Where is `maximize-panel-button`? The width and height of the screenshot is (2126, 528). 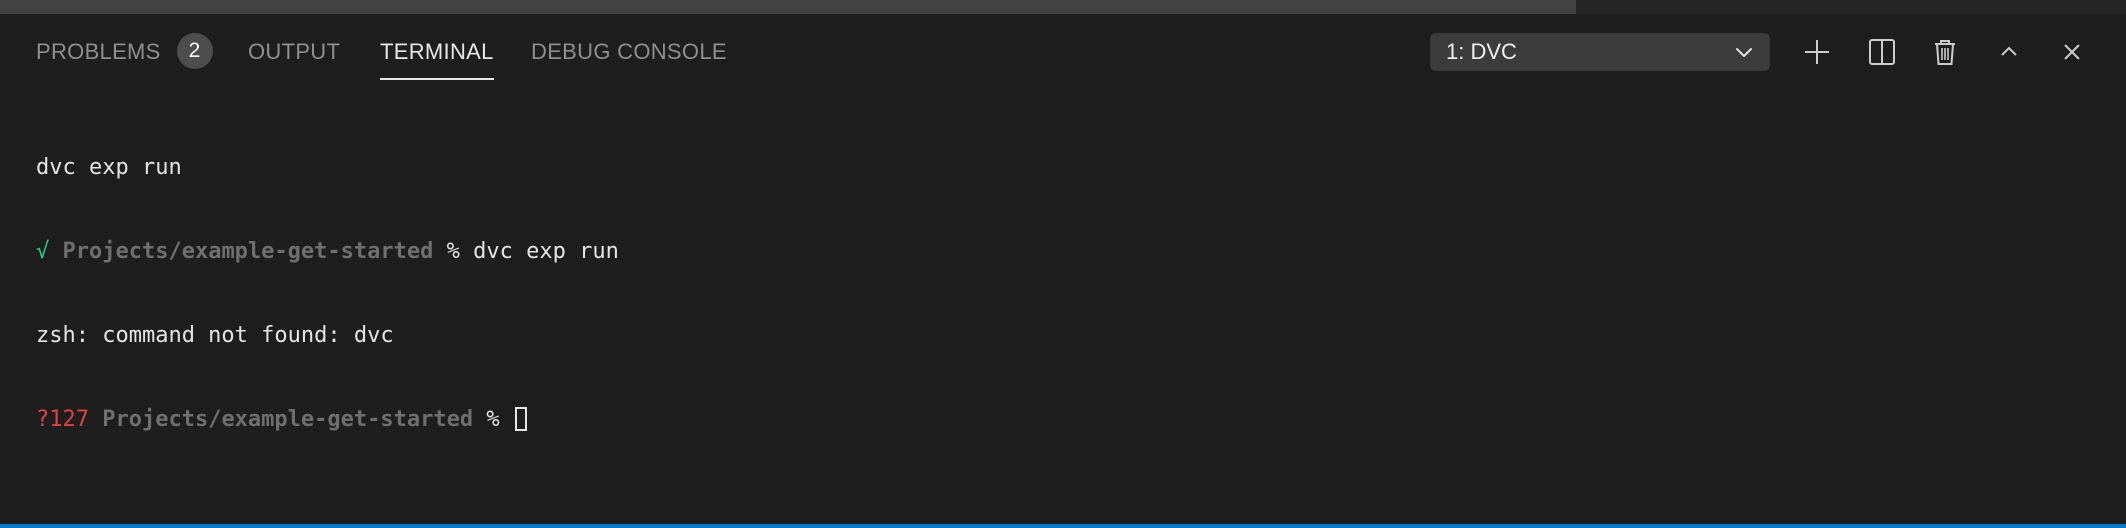 maximize-panel-button is located at coordinates (2009, 52).